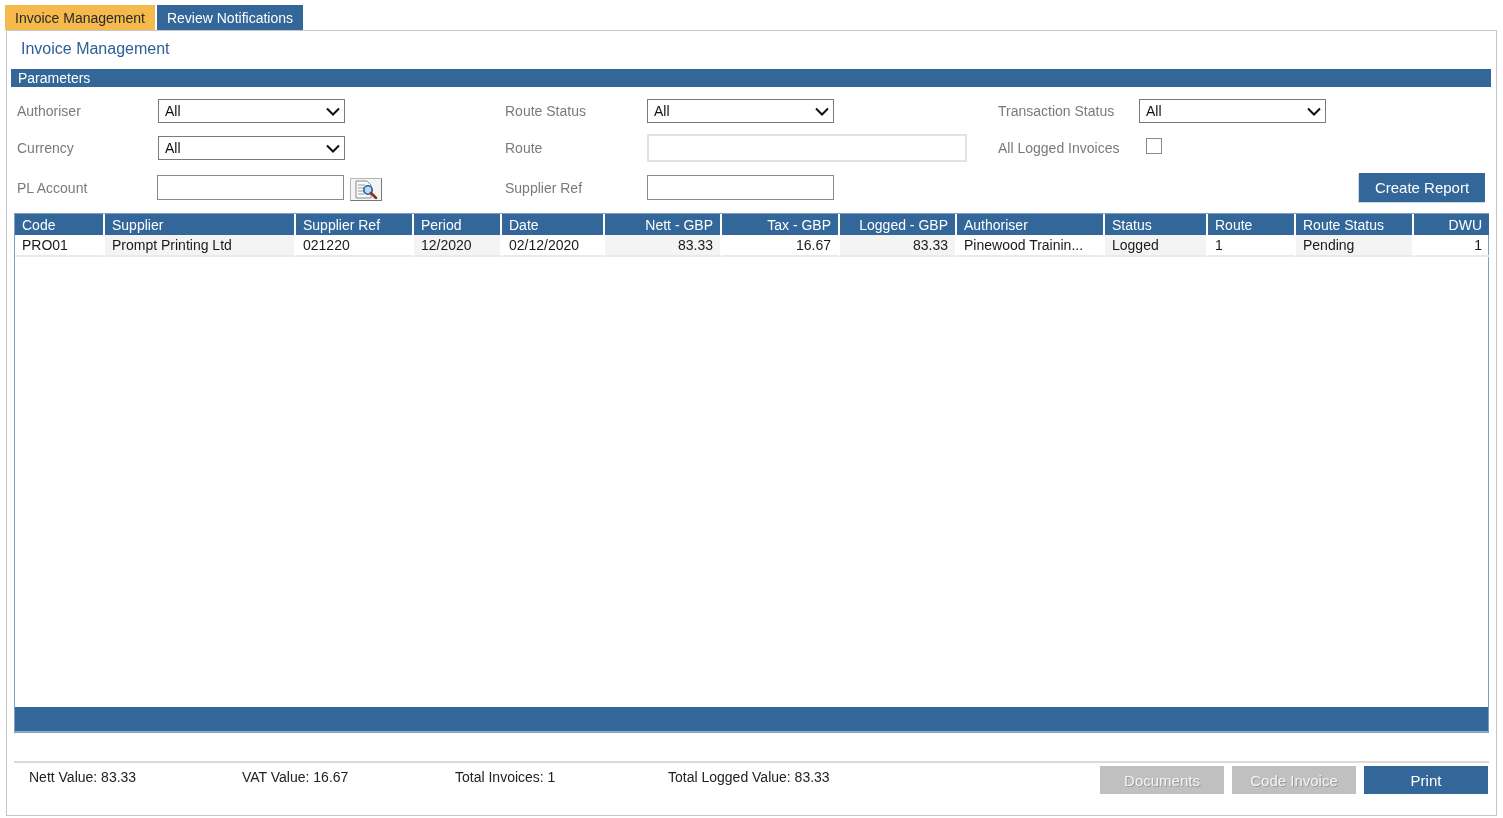 This screenshot has height=818, width=1503. I want to click on field-label: All Logged Invoices, so click(1059, 148).